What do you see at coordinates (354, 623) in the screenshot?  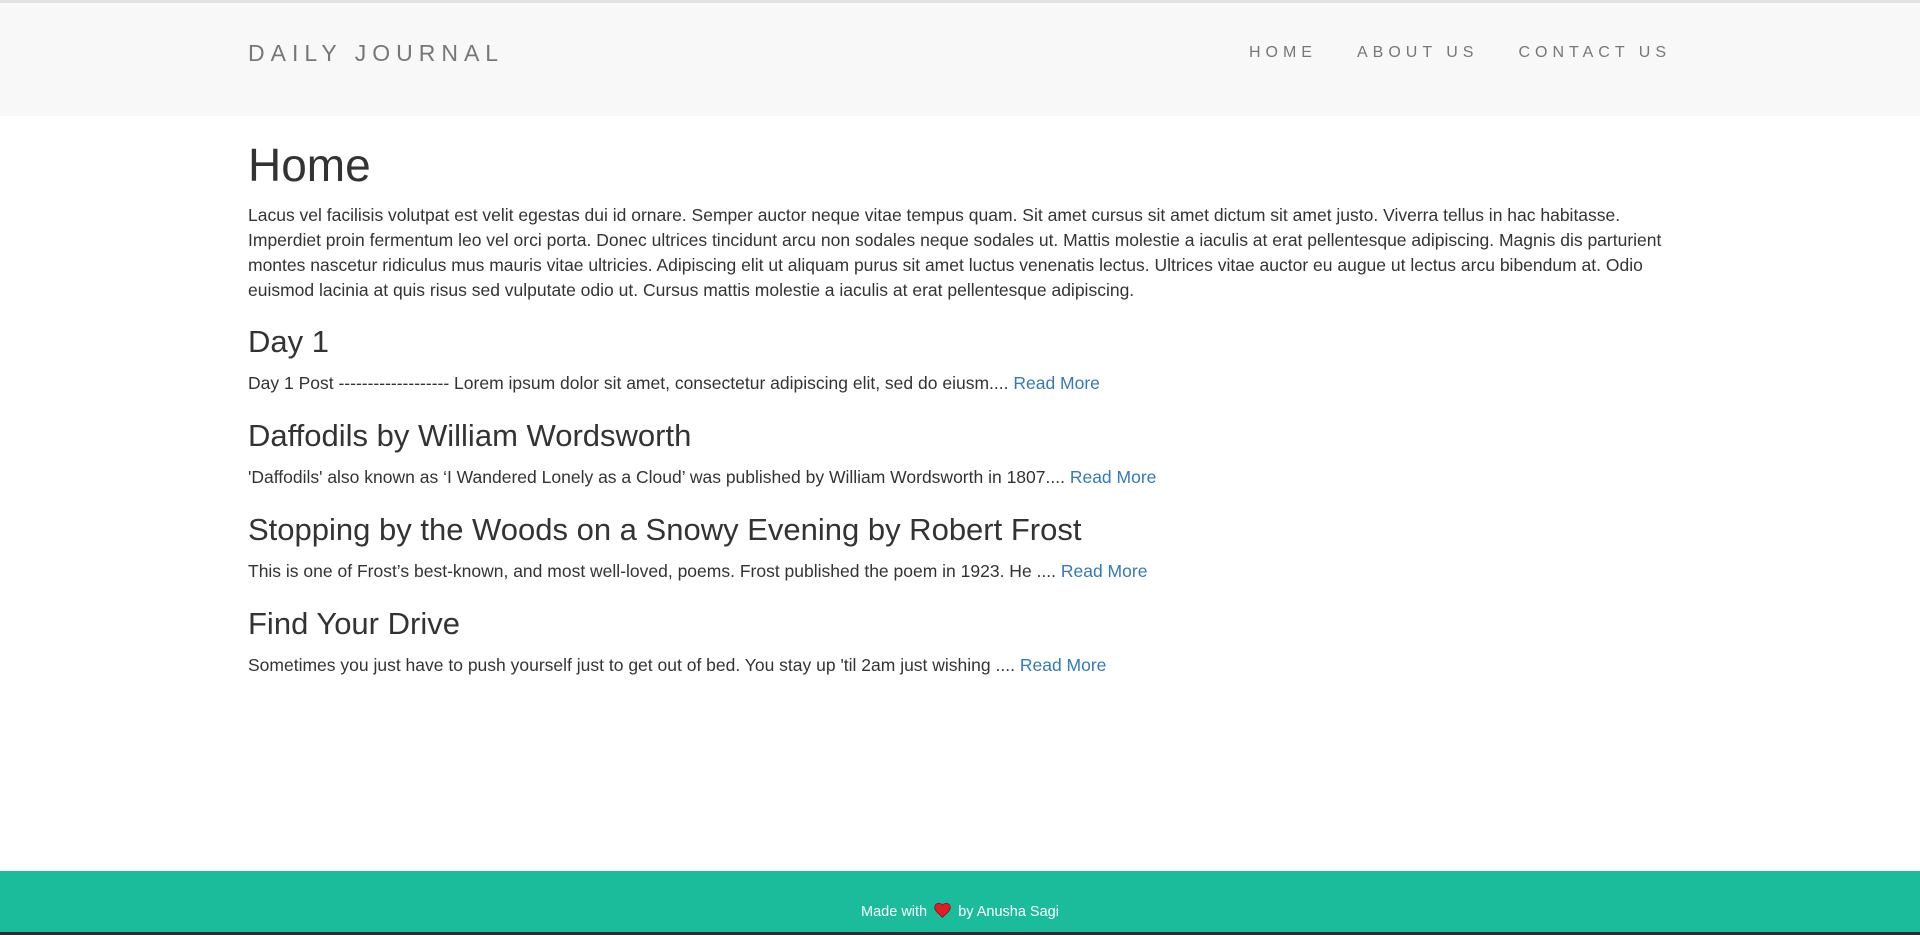 I see `post-title: Find Your Drive` at bounding box center [354, 623].